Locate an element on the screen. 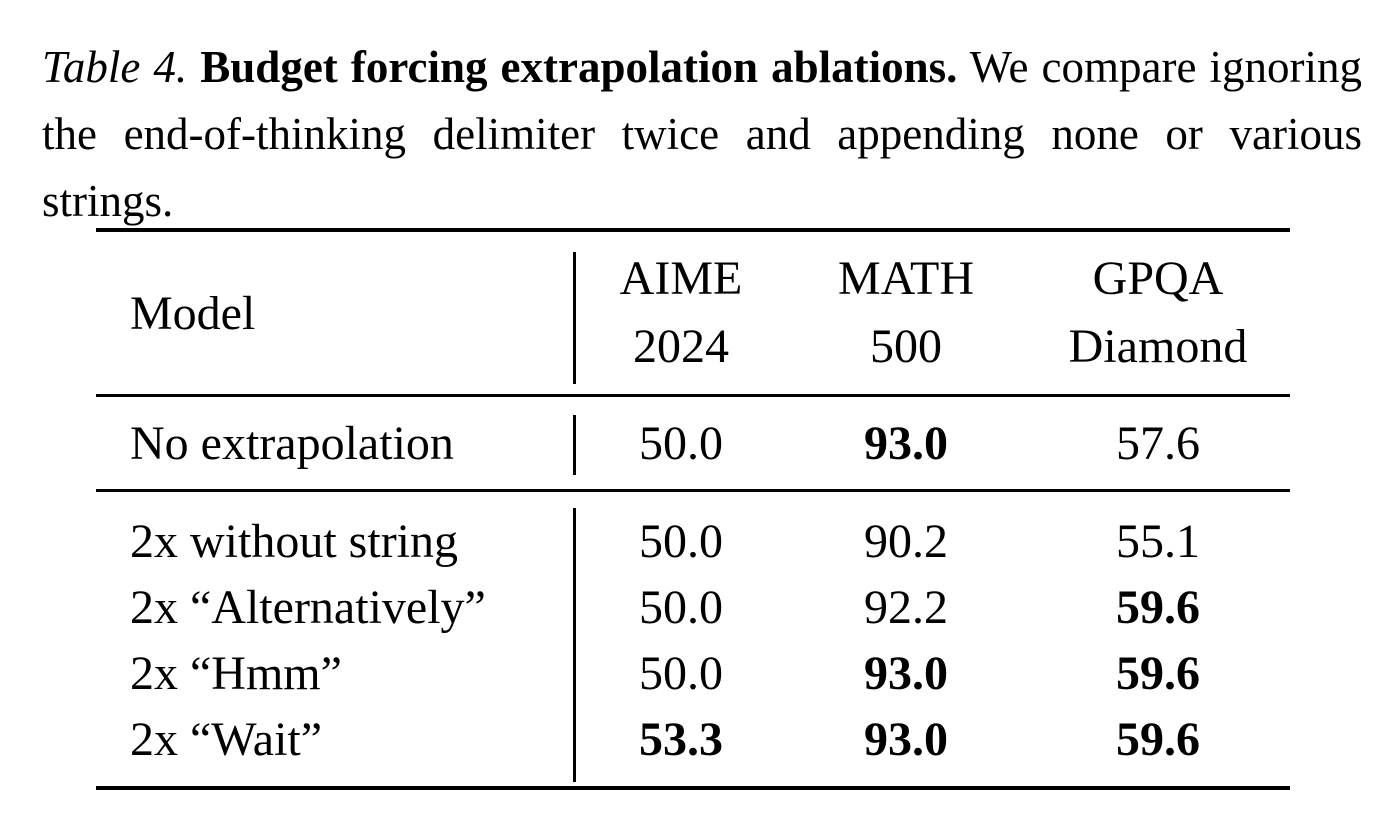  cell-gpqa: 55.1 is located at coordinates (1158, 541).